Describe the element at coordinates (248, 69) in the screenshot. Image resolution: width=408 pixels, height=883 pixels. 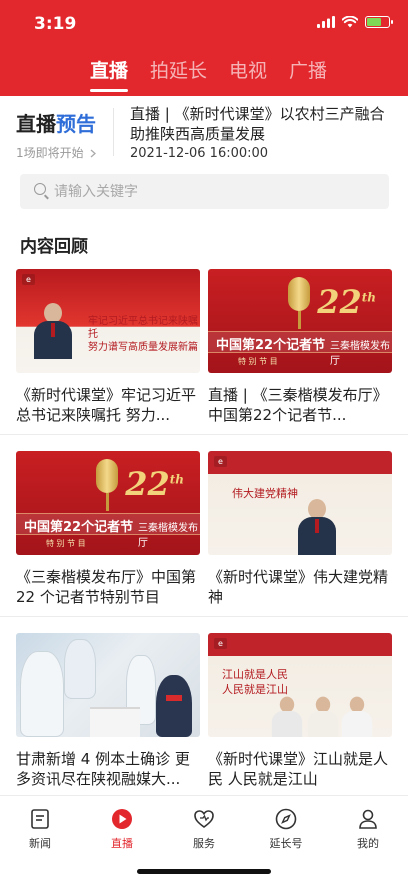
I see `tab-tv: 电视` at that location.